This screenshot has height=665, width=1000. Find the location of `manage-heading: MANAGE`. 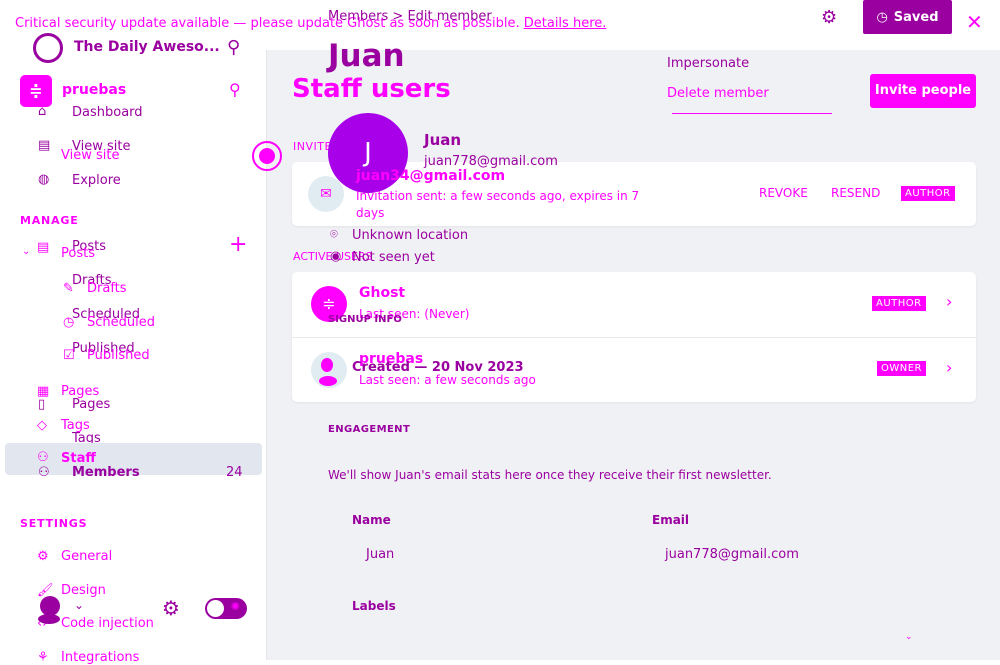

manage-heading: MANAGE is located at coordinates (49, 220).